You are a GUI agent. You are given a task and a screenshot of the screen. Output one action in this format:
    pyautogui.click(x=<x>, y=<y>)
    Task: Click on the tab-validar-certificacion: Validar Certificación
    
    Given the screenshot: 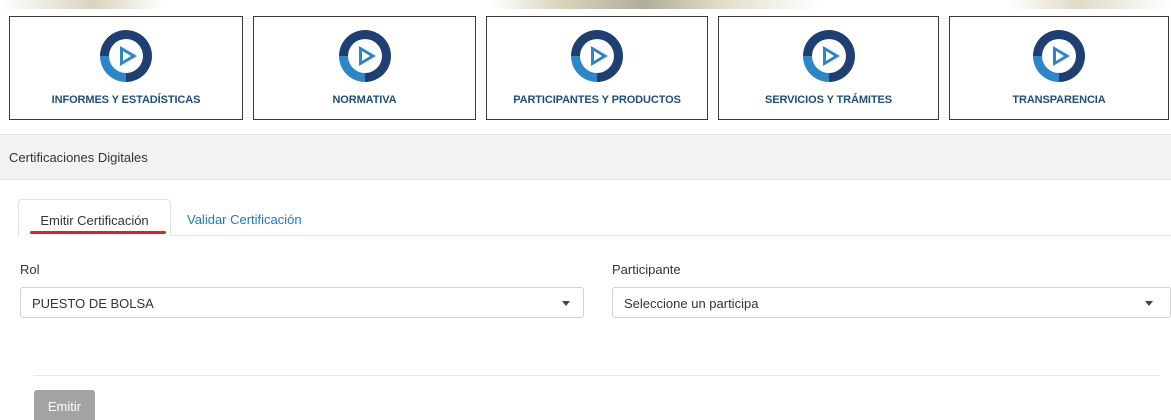 What is the action you would take?
    pyautogui.click(x=244, y=217)
    